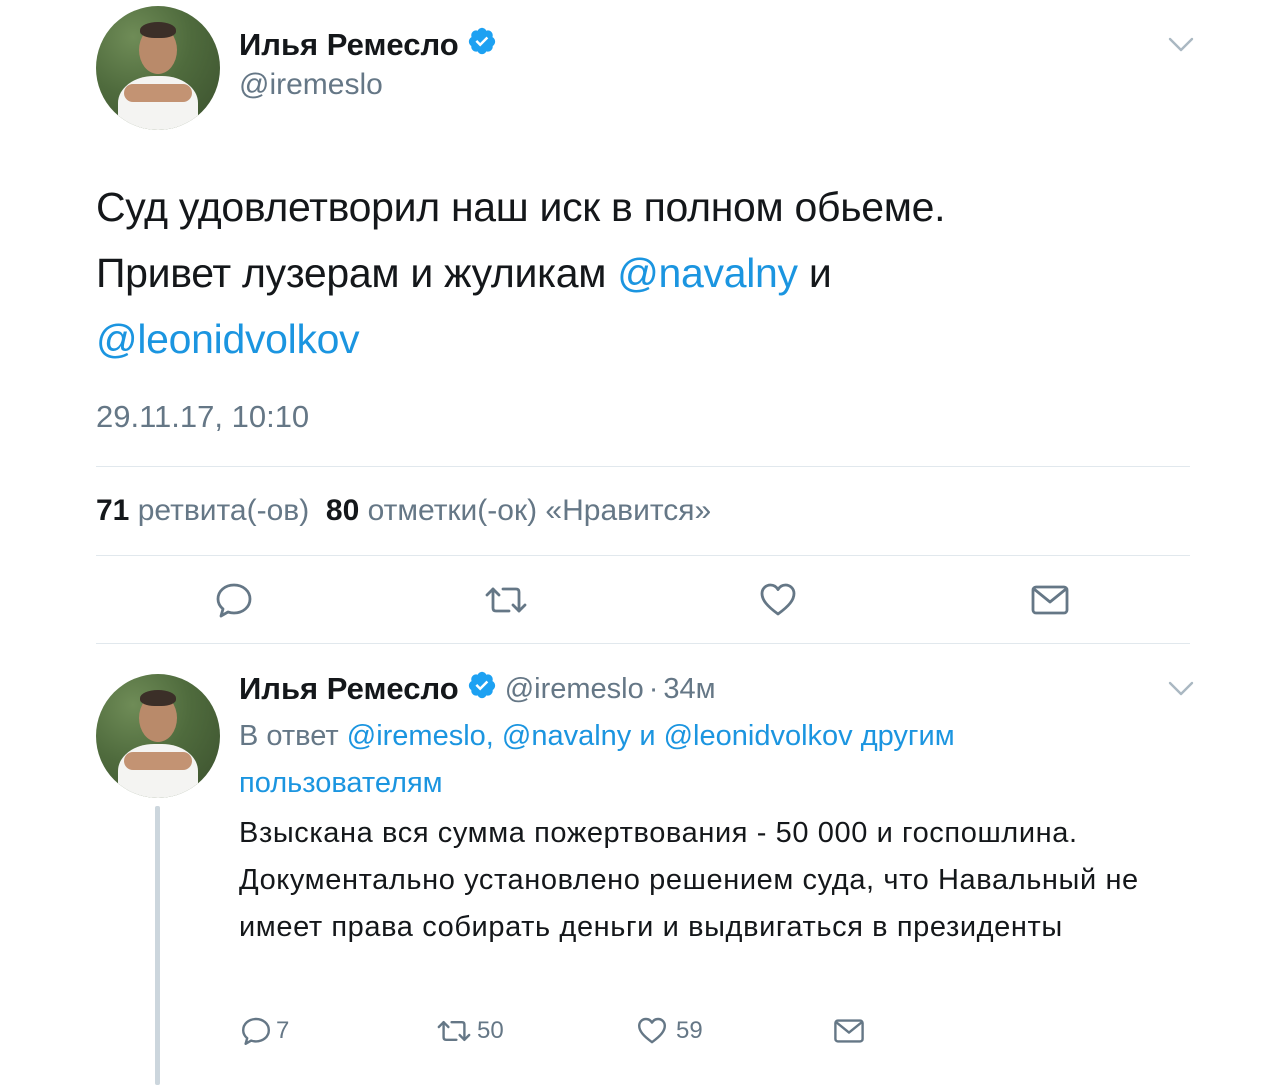  Describe the element at coordinates (707, 273) in the screenshot. I see `mention-navalny: @navalny` at that location.